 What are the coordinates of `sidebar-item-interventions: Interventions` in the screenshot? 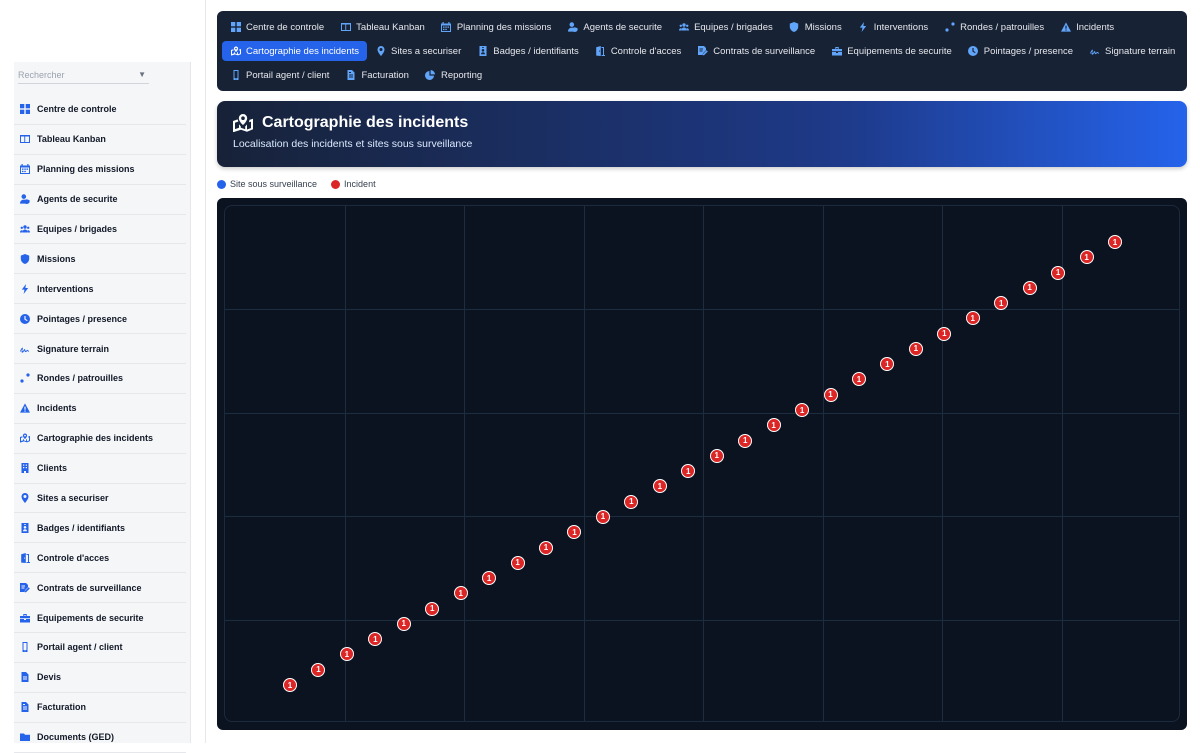 It's located at (100, 289).